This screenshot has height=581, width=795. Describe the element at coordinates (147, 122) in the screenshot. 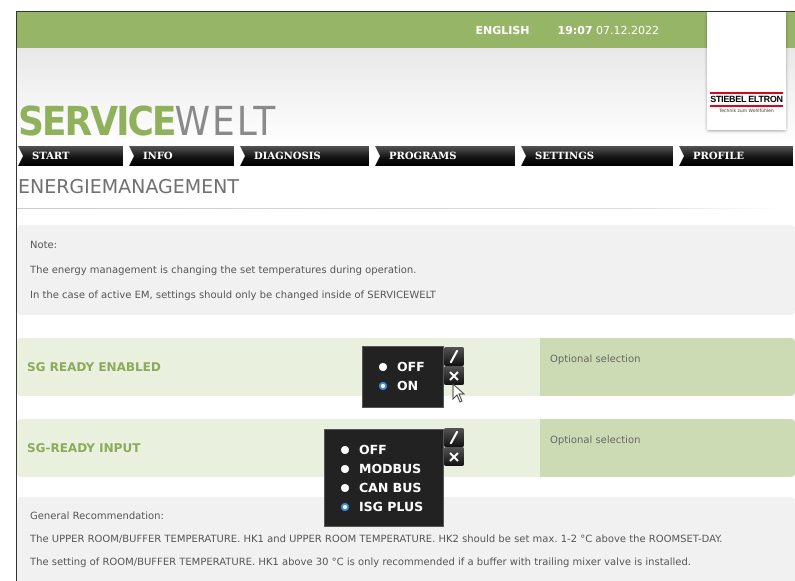

I see `servicewelt-logo: SERVICEWELT` at that location.